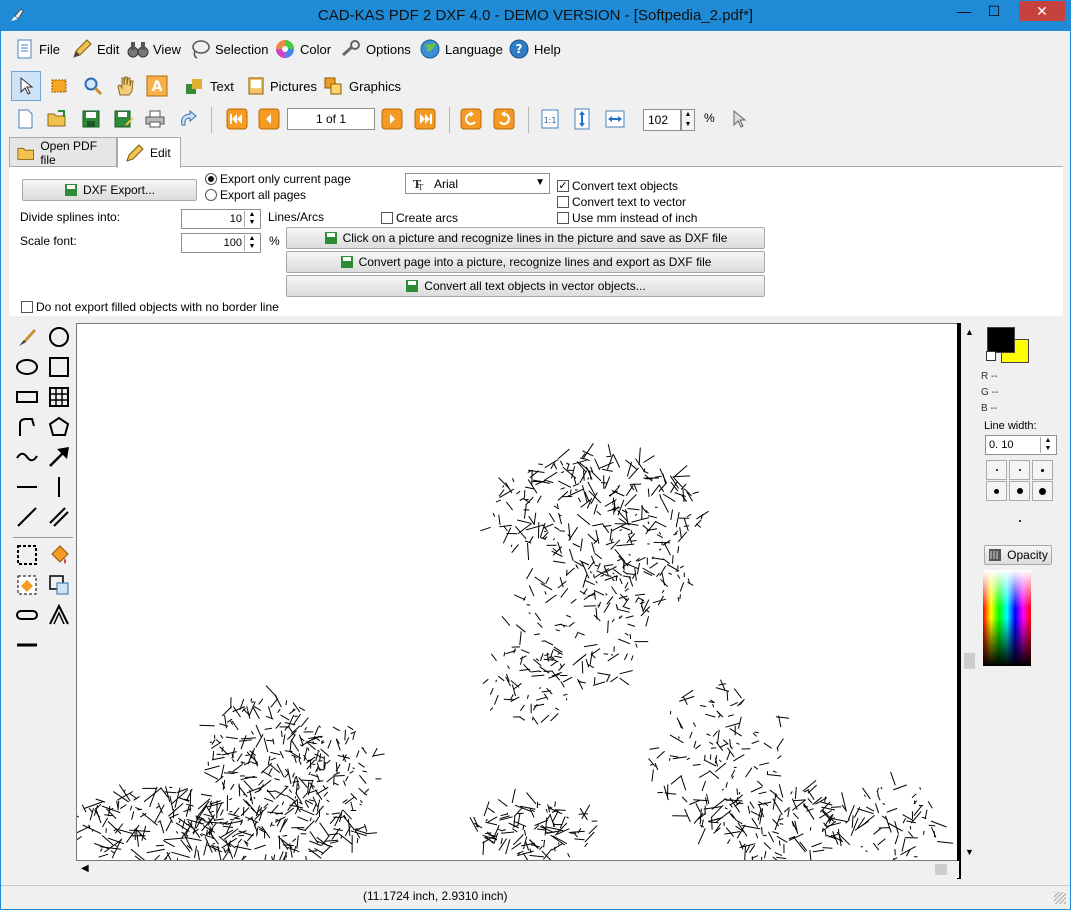  What do you see at coordinates (969, 661) in the screenshot?
I see `vertical-scroll-thumb` at bounding box center [969, 661].